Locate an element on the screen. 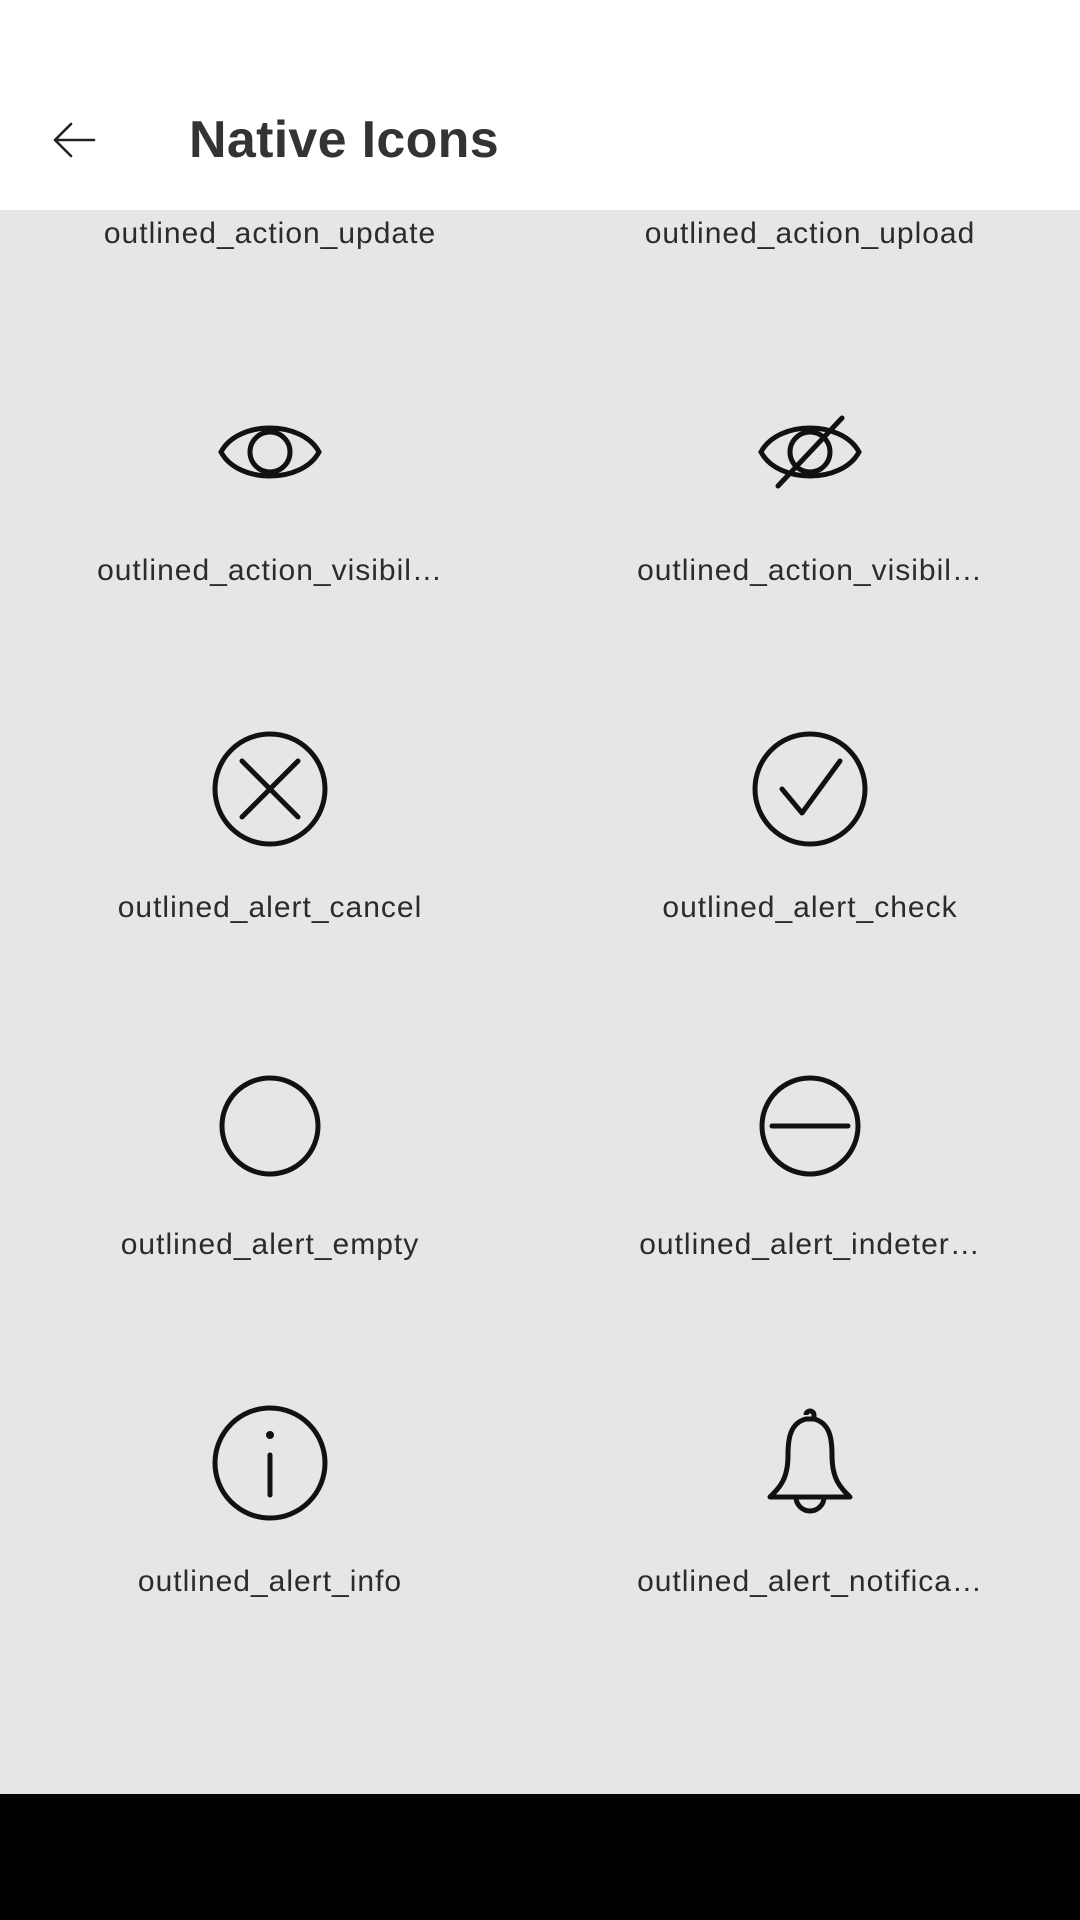  icon-cell-check: outlined_alert_check is located at coordinates (810, 832).